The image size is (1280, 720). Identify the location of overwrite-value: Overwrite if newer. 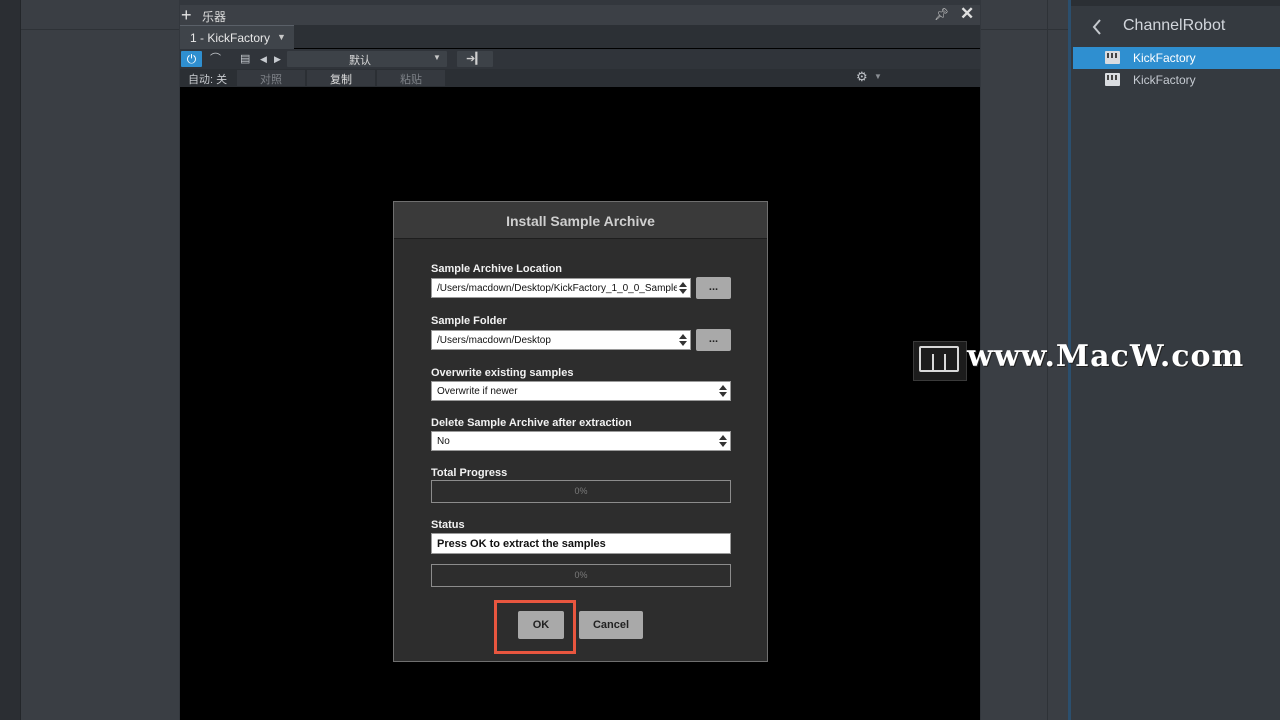
(477, 391).